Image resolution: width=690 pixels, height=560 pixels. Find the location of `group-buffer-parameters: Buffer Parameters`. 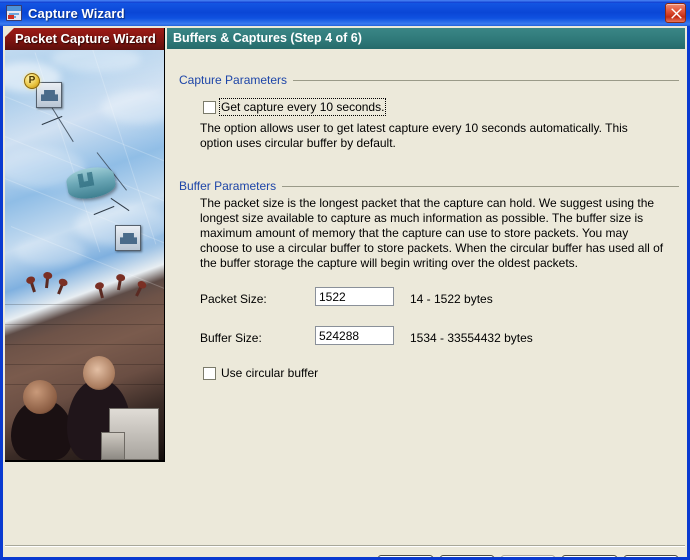

group-buffer-parameters: Buffer Parameters is located at coordinates (429, 186).